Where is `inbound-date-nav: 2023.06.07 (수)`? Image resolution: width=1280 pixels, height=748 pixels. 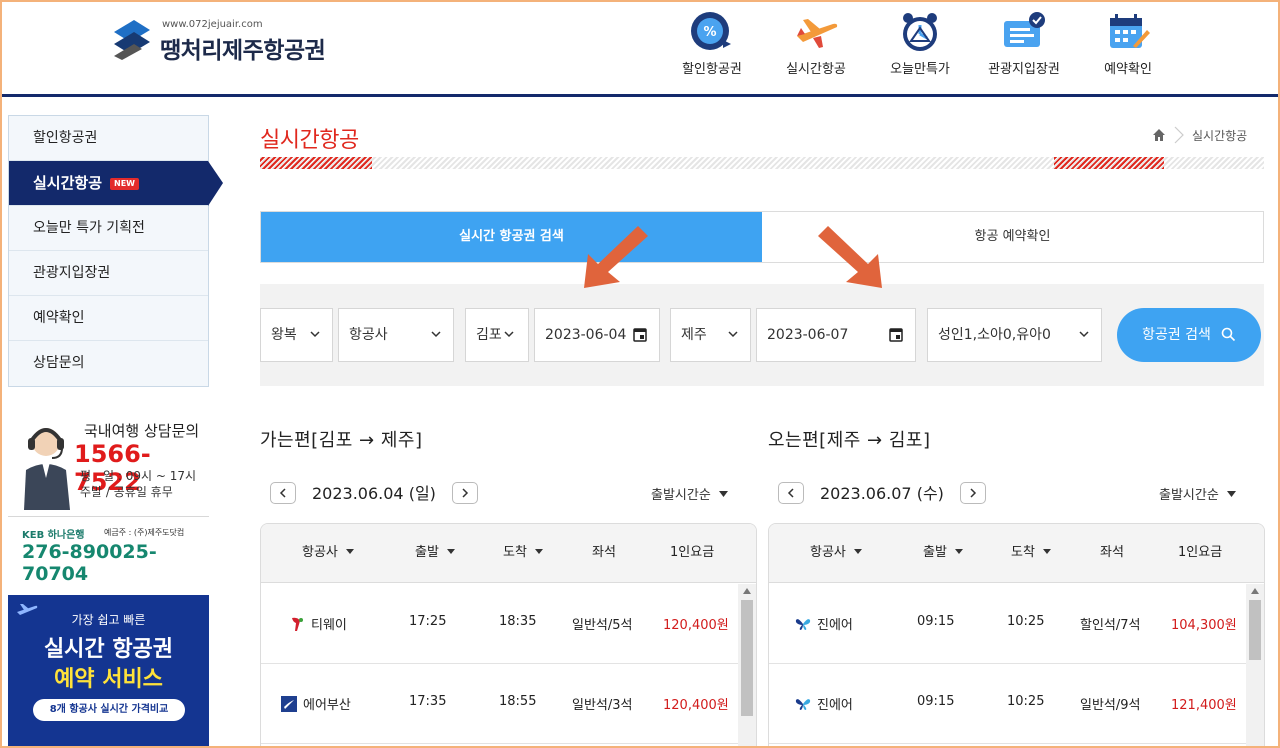 inbound-date-nav: 2023.06.07 (수) is located at coordinates (888, 492).